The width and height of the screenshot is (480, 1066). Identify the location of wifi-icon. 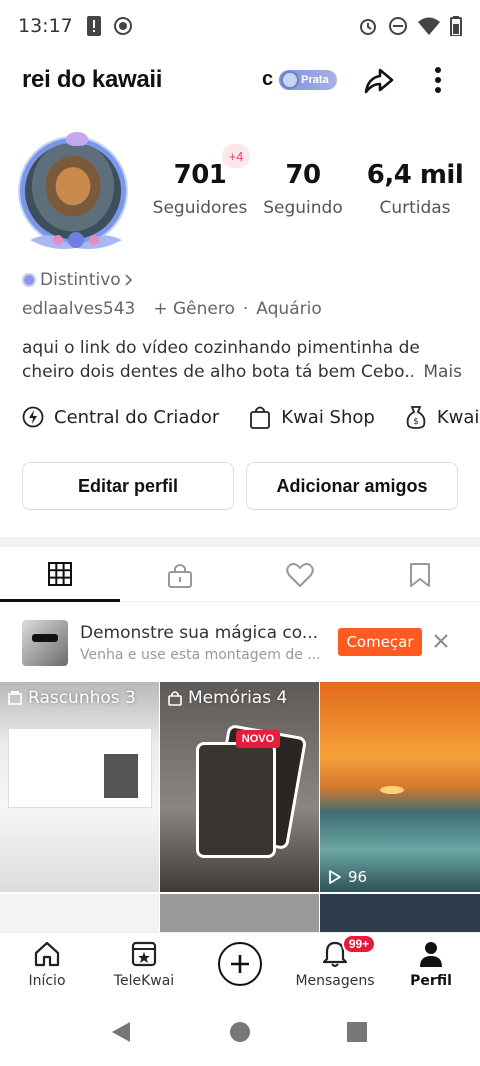
(429, 26).